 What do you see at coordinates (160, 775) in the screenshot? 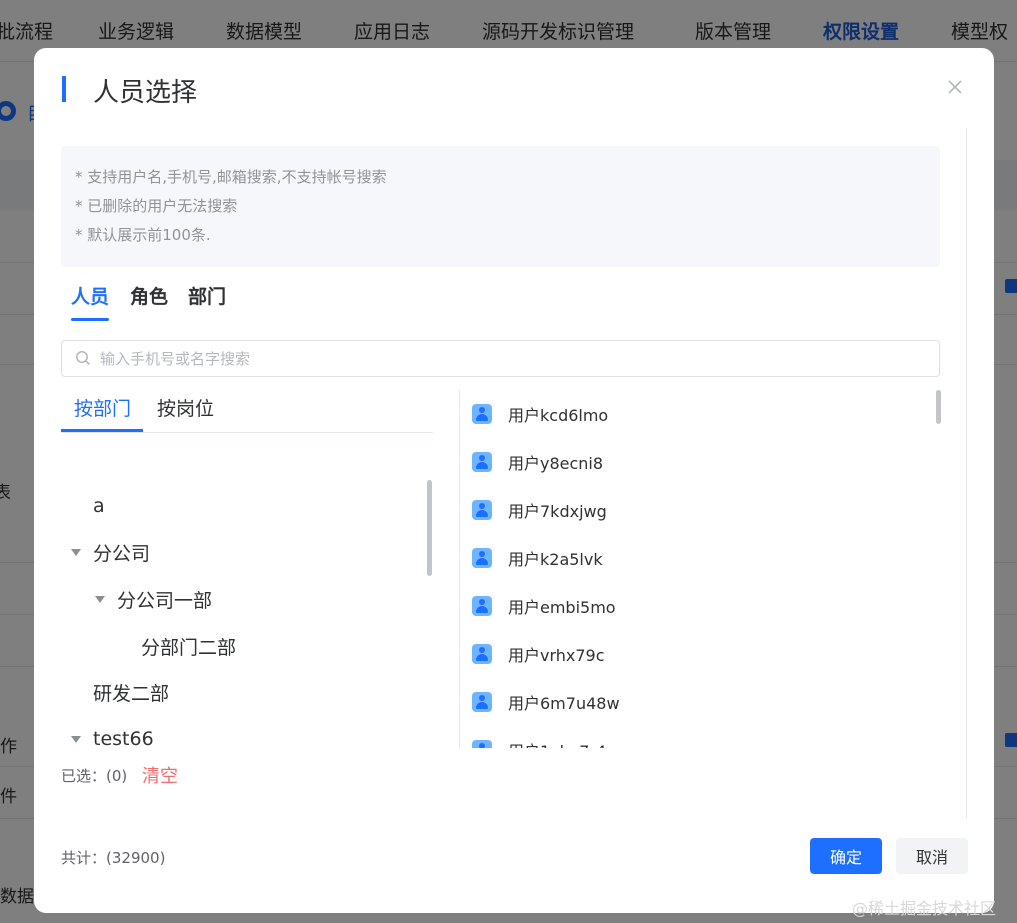
I see `clear-button: 清空` at bounding box center [160, 775].